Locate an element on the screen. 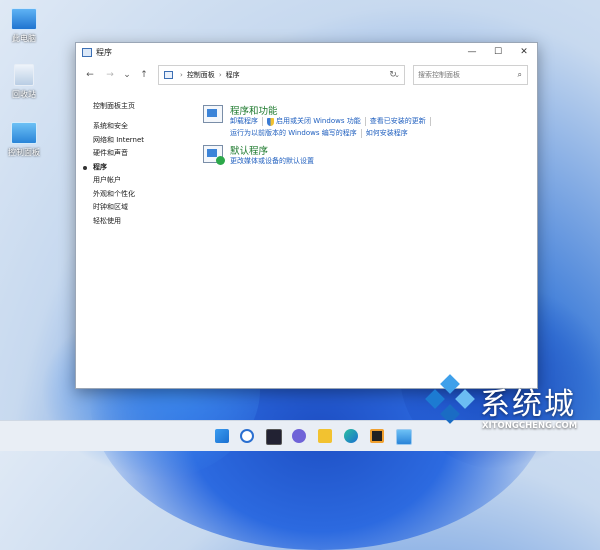 This screenshot has height=550, width=600. minimize-button: — is located at coordinates (472, 52).